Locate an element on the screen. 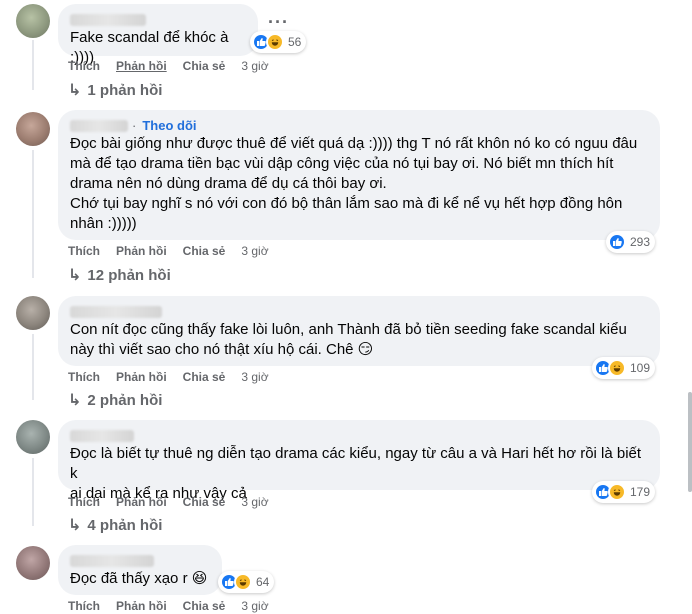  view-replies-button: ↳ 2 phản hồi is located at coordinates (115, 400).